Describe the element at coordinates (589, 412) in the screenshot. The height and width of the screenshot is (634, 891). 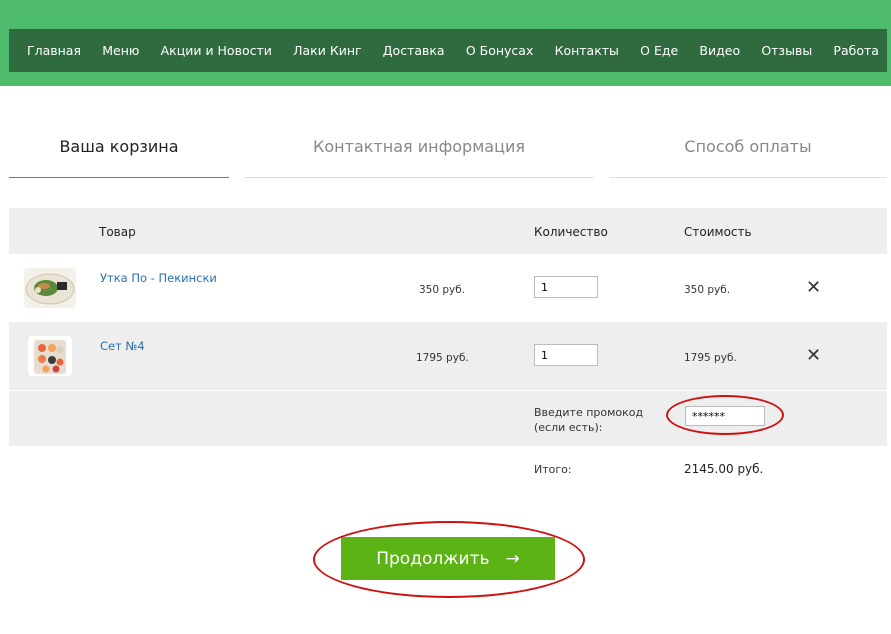
I see `promo-code-label-line1: Введите промокод` at that location.